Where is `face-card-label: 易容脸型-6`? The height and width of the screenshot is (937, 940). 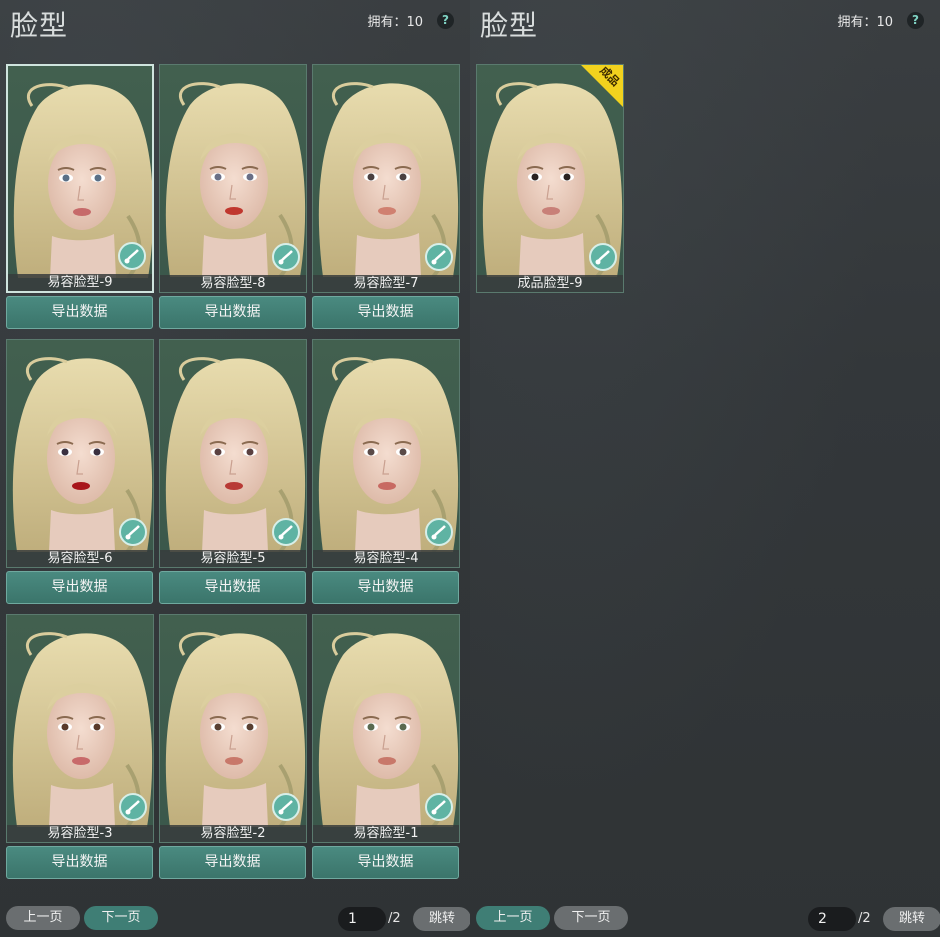
face-card-label: 易容脸型-6 is located at coordinates (80, 558).